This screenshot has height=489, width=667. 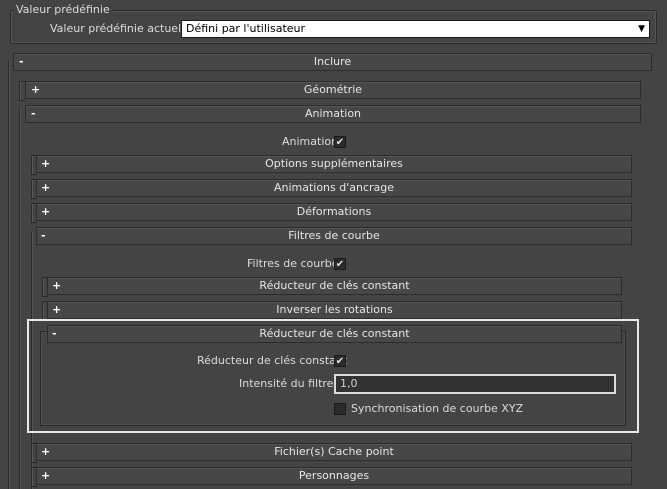 I want to click on const-key-reducer-1-title: Réducteur de clés constant, so click(x=334, y=285).